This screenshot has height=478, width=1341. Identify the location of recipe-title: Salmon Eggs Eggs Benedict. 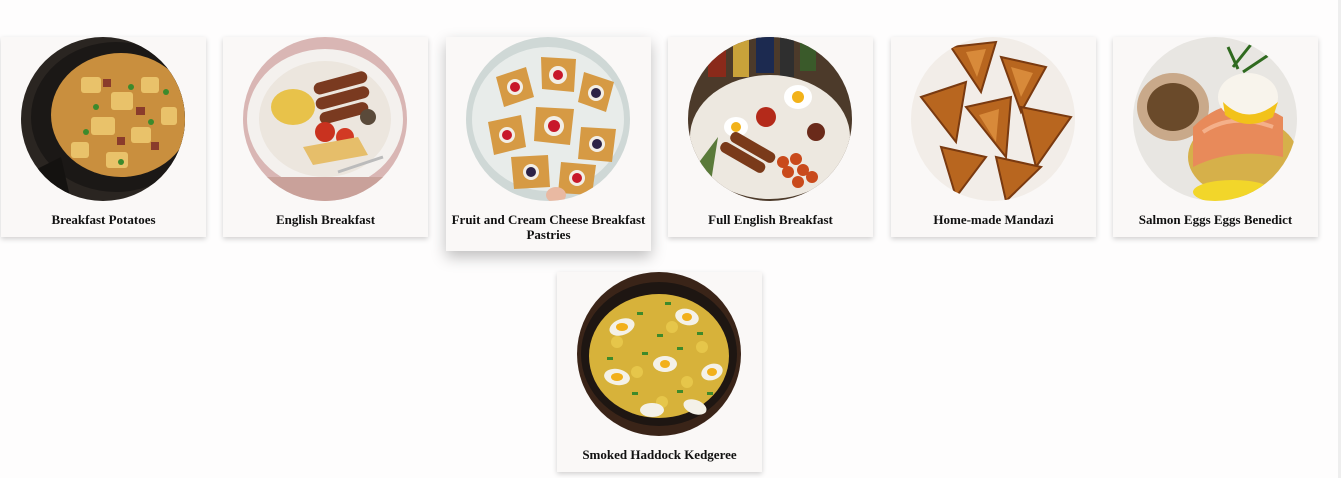
(1215, 219).